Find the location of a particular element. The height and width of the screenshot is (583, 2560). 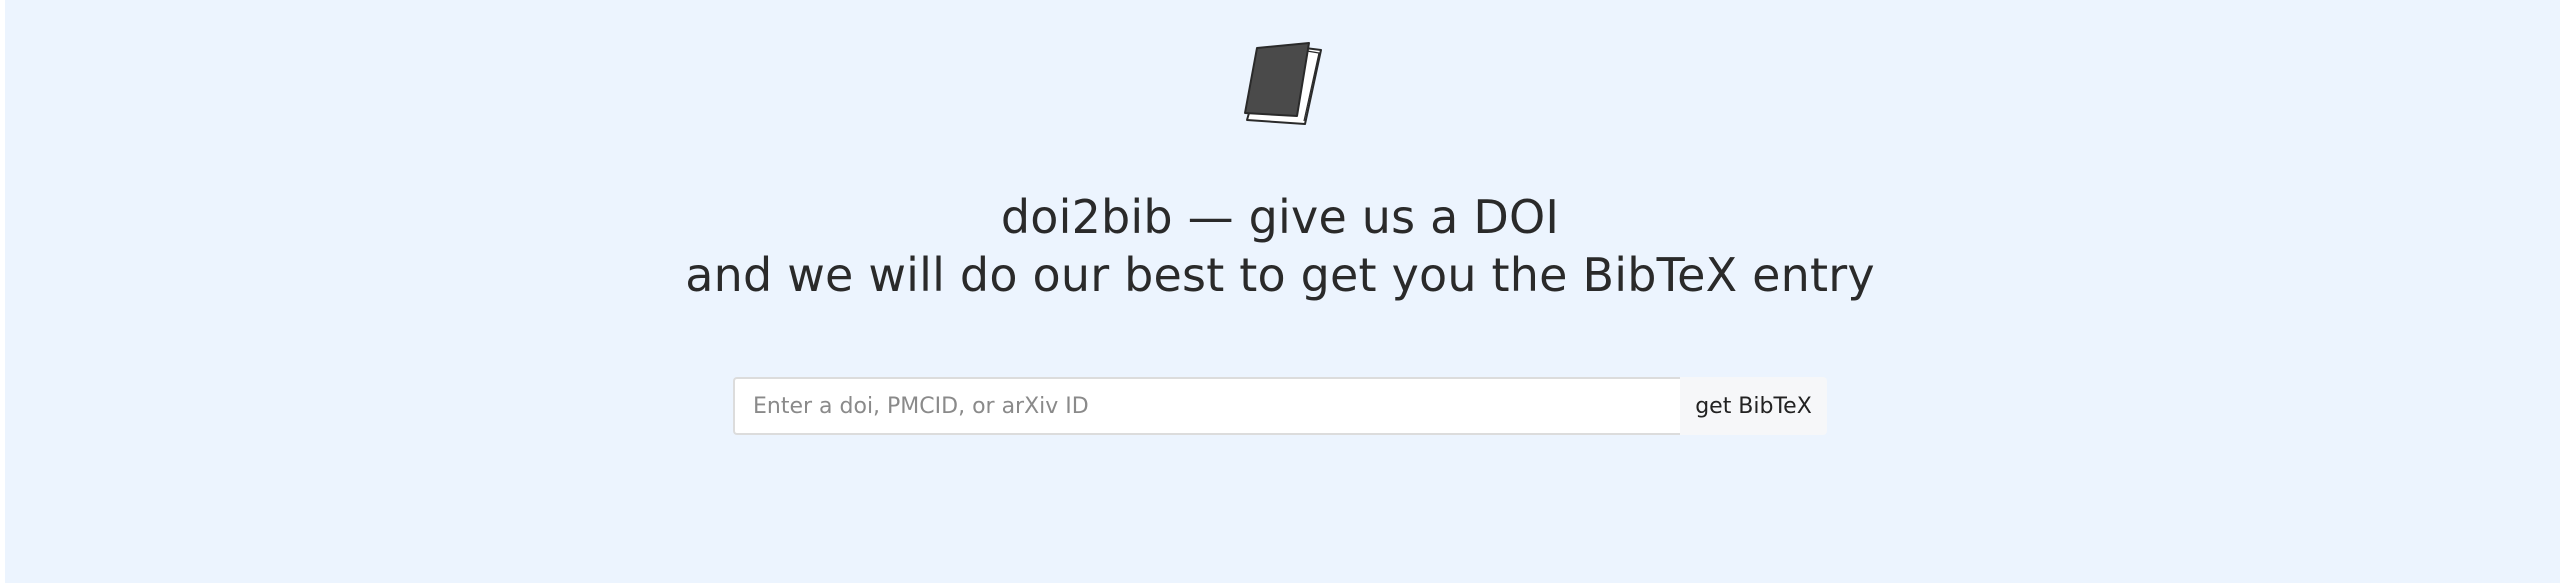

search-form: get BibTeX is located at coordinates (1280, 406).